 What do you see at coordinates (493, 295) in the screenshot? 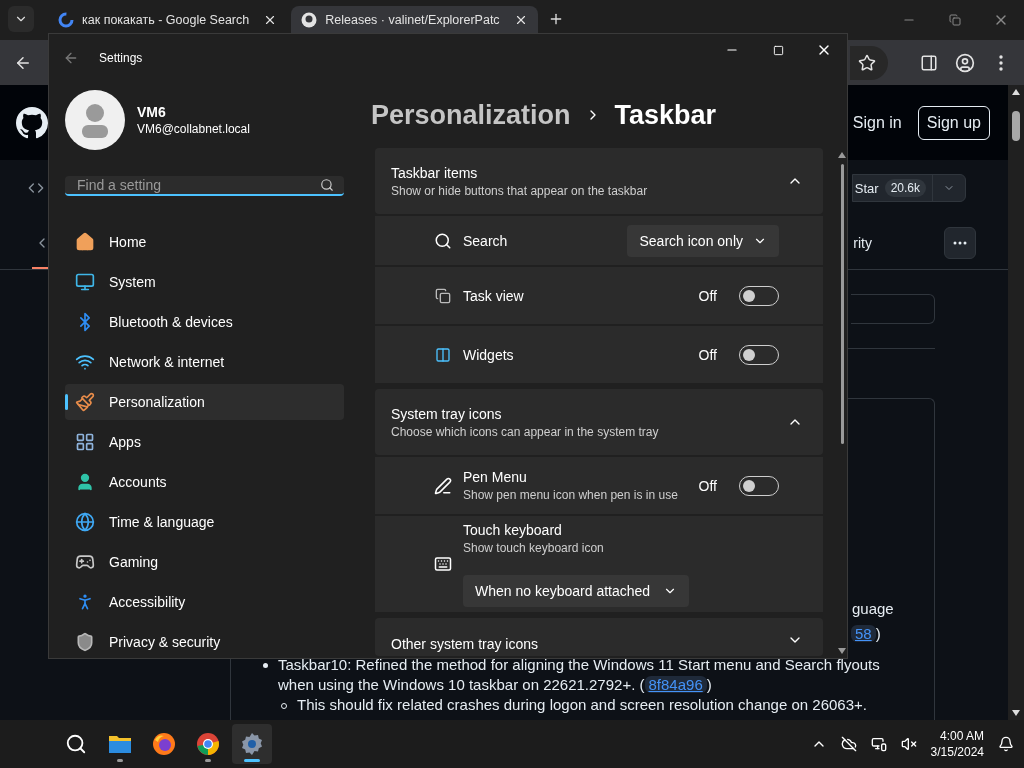
I see `setting-label: Task view` at bounding box center [493, 295].